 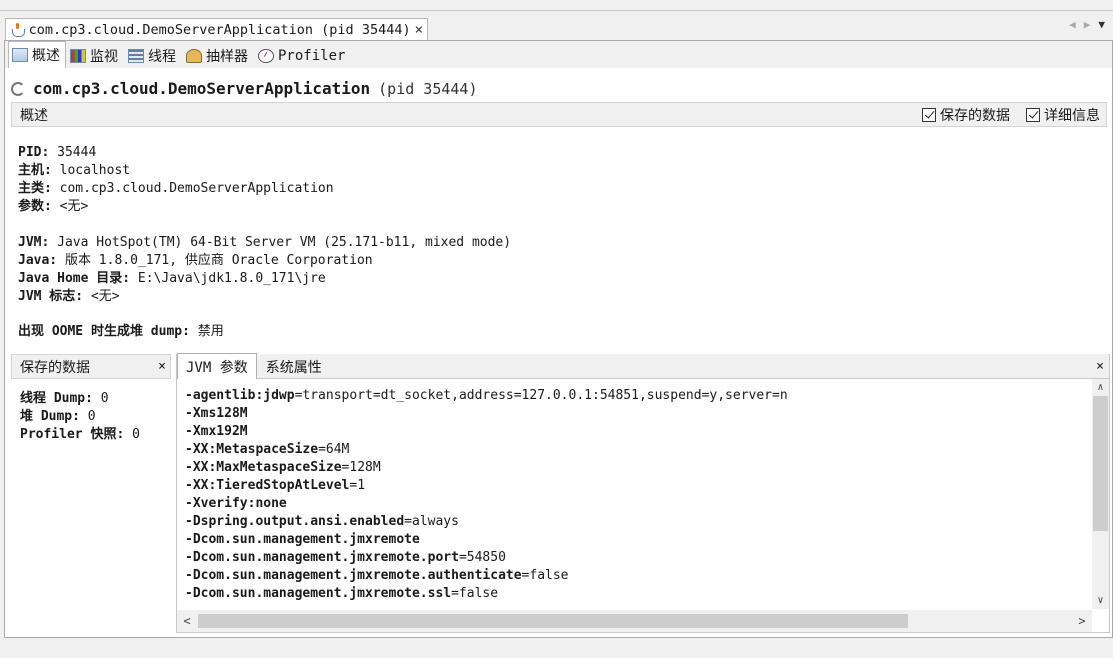 I want to click on jvm-argument-key: -XX:TieredStopAtLevel, so click(x=267, y=485).